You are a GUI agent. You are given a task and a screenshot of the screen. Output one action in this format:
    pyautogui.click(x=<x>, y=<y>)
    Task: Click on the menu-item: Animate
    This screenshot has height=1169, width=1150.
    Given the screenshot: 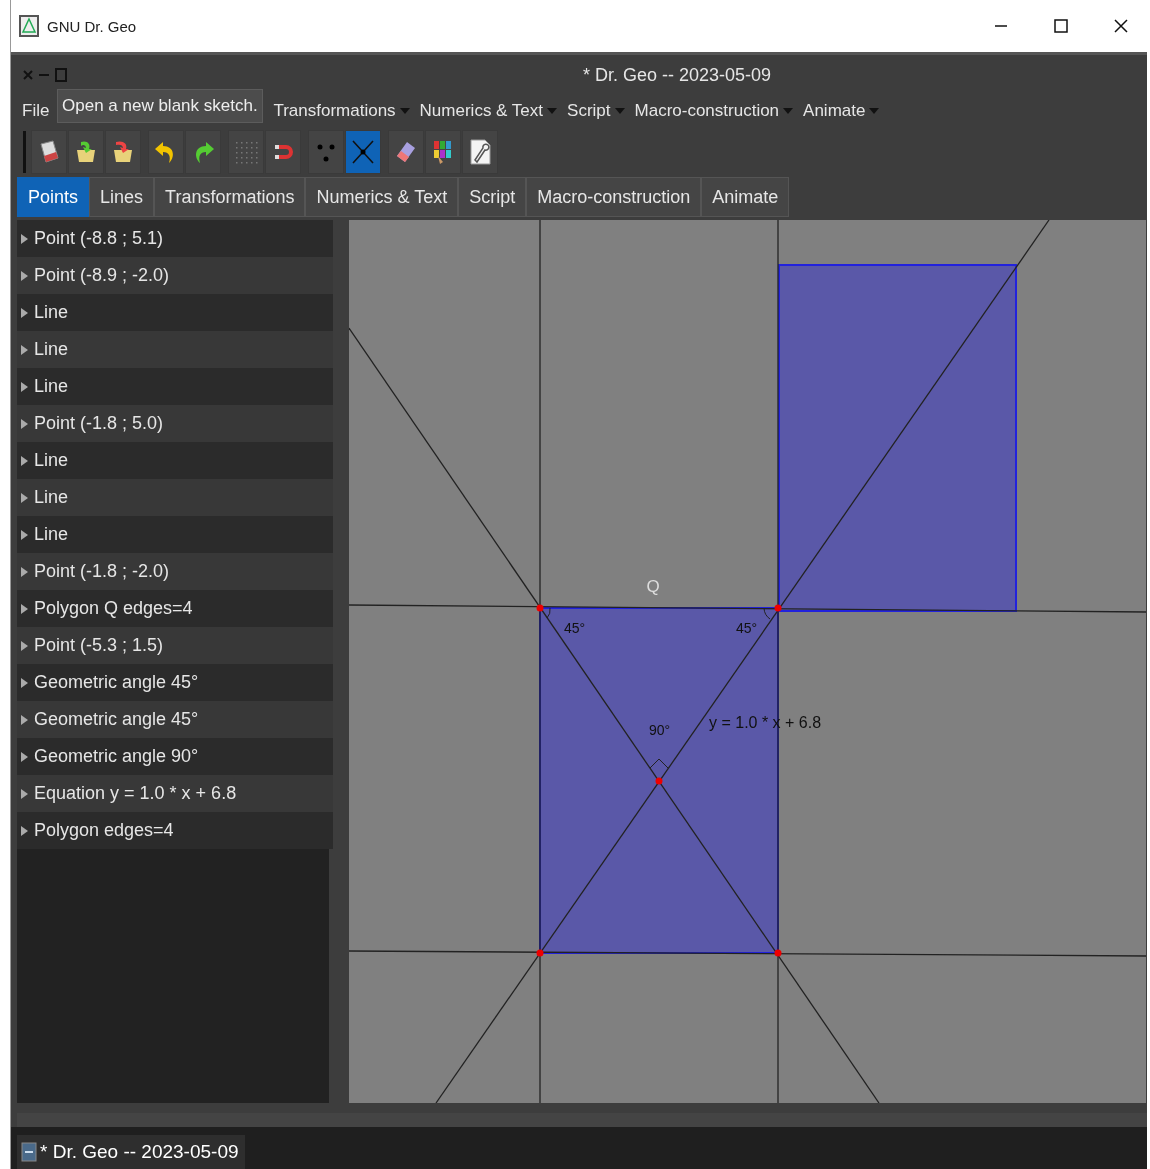 What is the action you would take?
    pyautogui.click(x=841, y=111)
    